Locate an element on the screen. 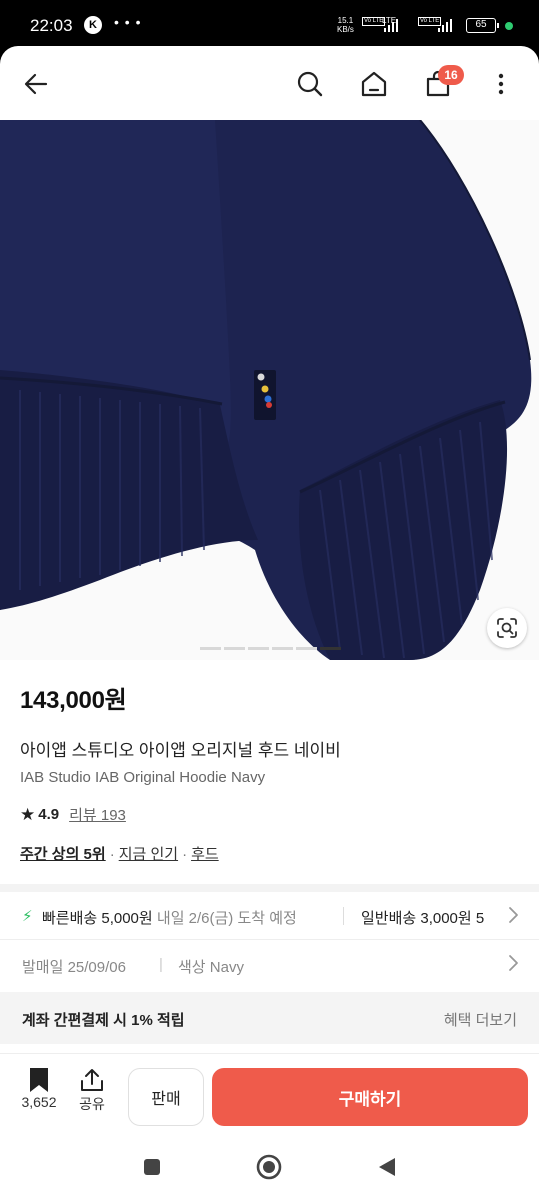 The image size is (539, 1200). category-link: 후드 is located at coordinates (205, 854).